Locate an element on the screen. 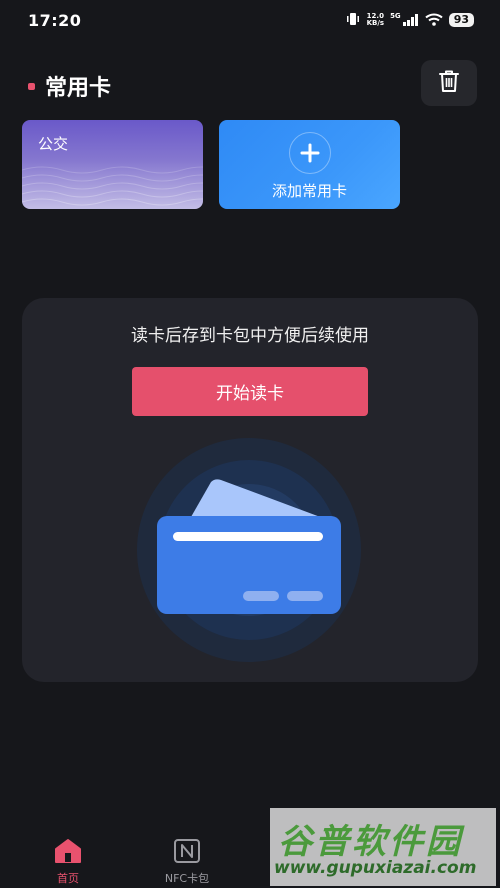 The image size is (500, 888). common-cards-header: 常用卡 is located at coordinates (69, 86).